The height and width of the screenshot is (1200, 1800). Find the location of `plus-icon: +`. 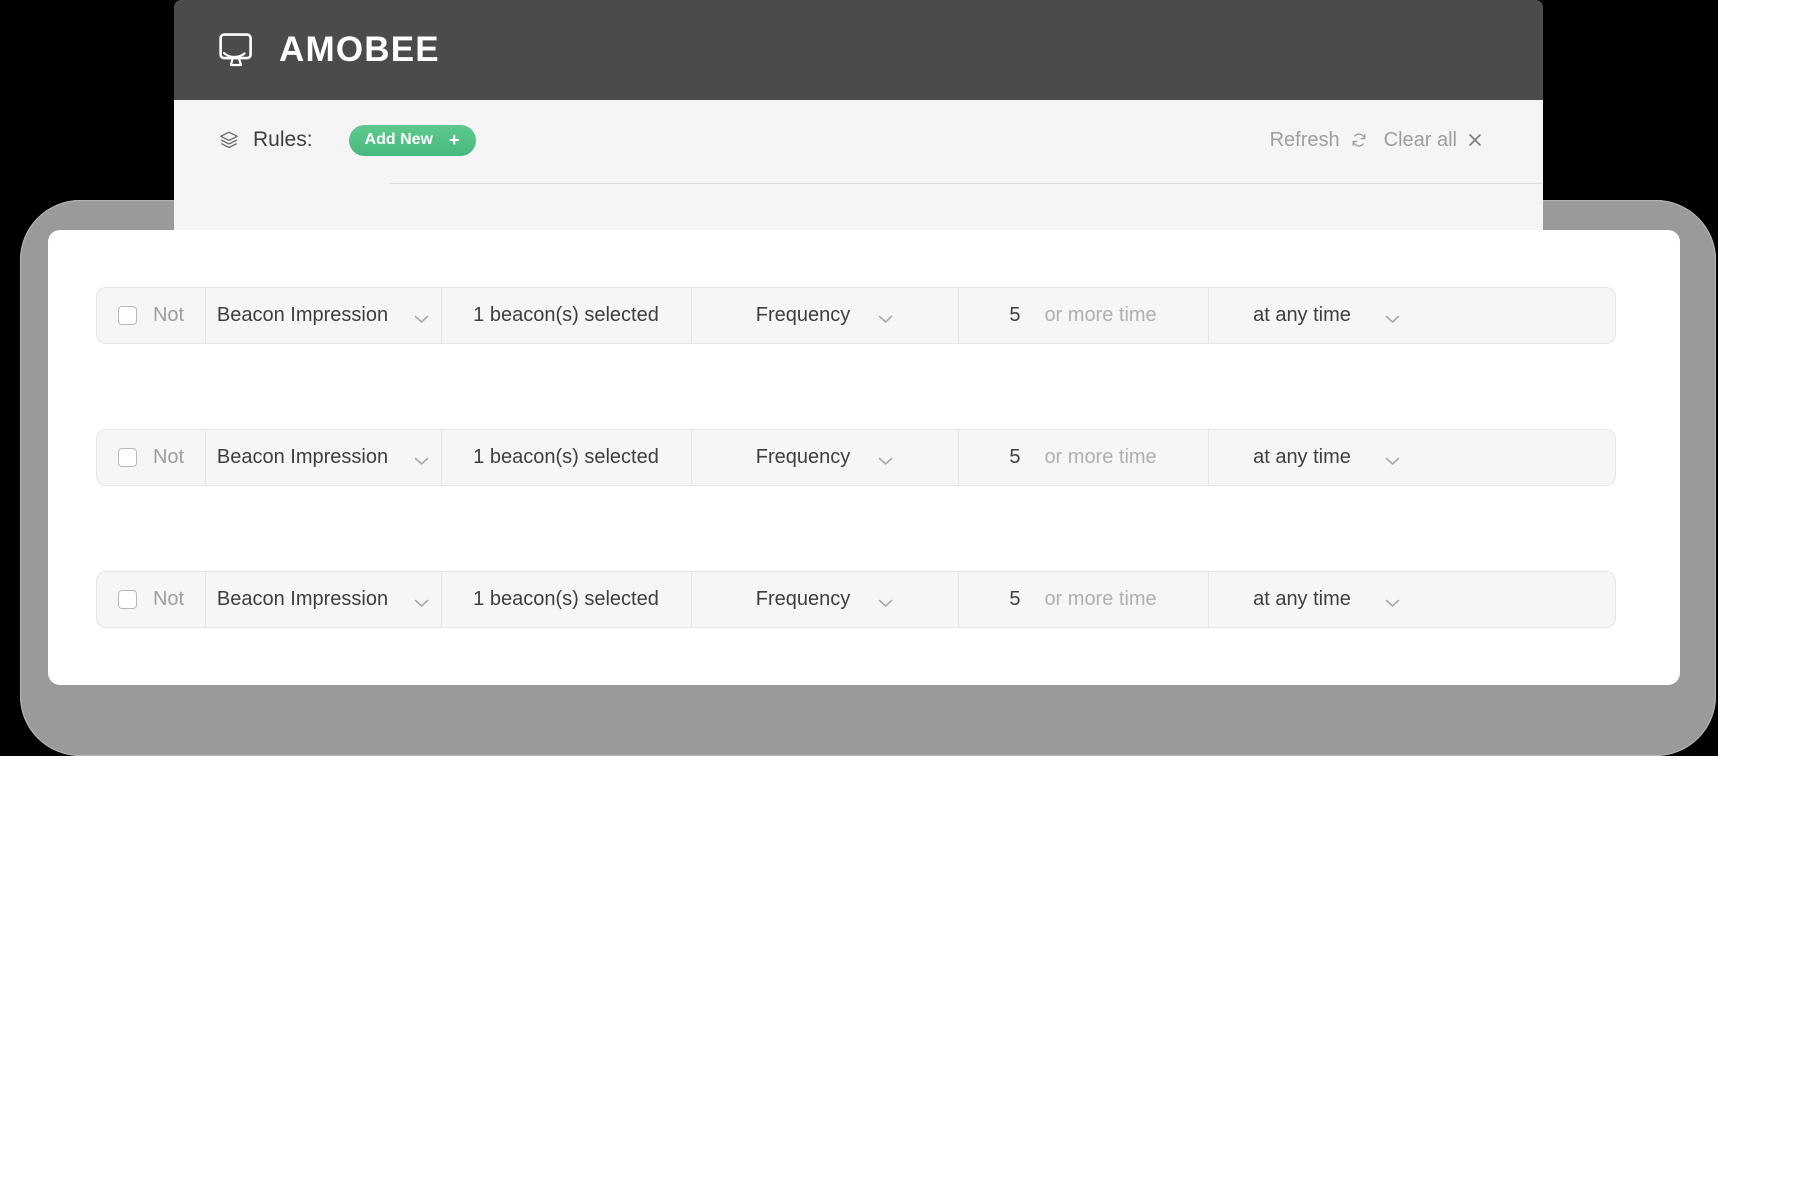

plus-icon: + is located at coordinates (454, 140).